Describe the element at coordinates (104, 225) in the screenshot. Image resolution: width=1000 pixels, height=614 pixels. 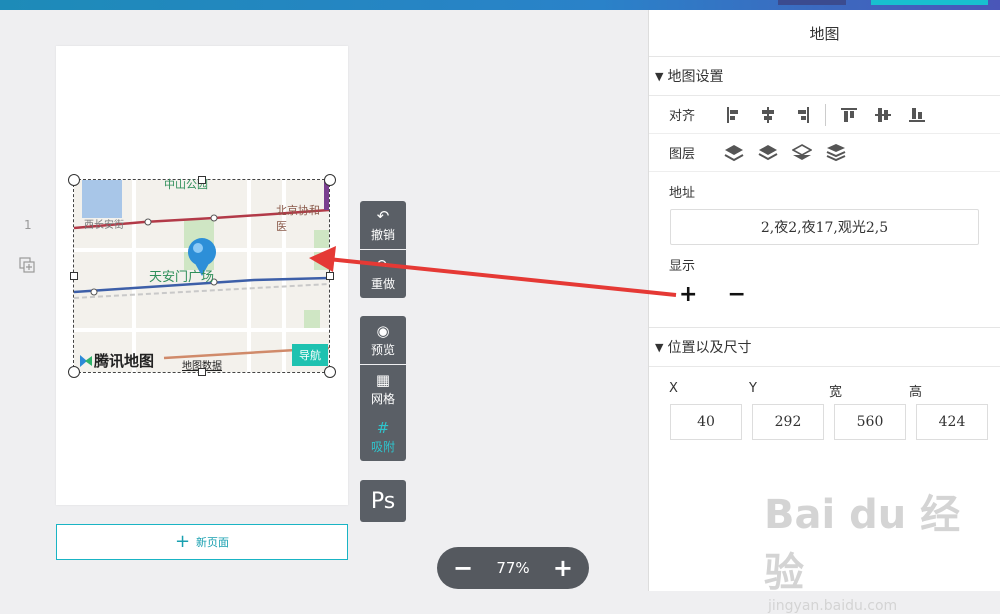
I see `map-label: 西长安街` at that location.